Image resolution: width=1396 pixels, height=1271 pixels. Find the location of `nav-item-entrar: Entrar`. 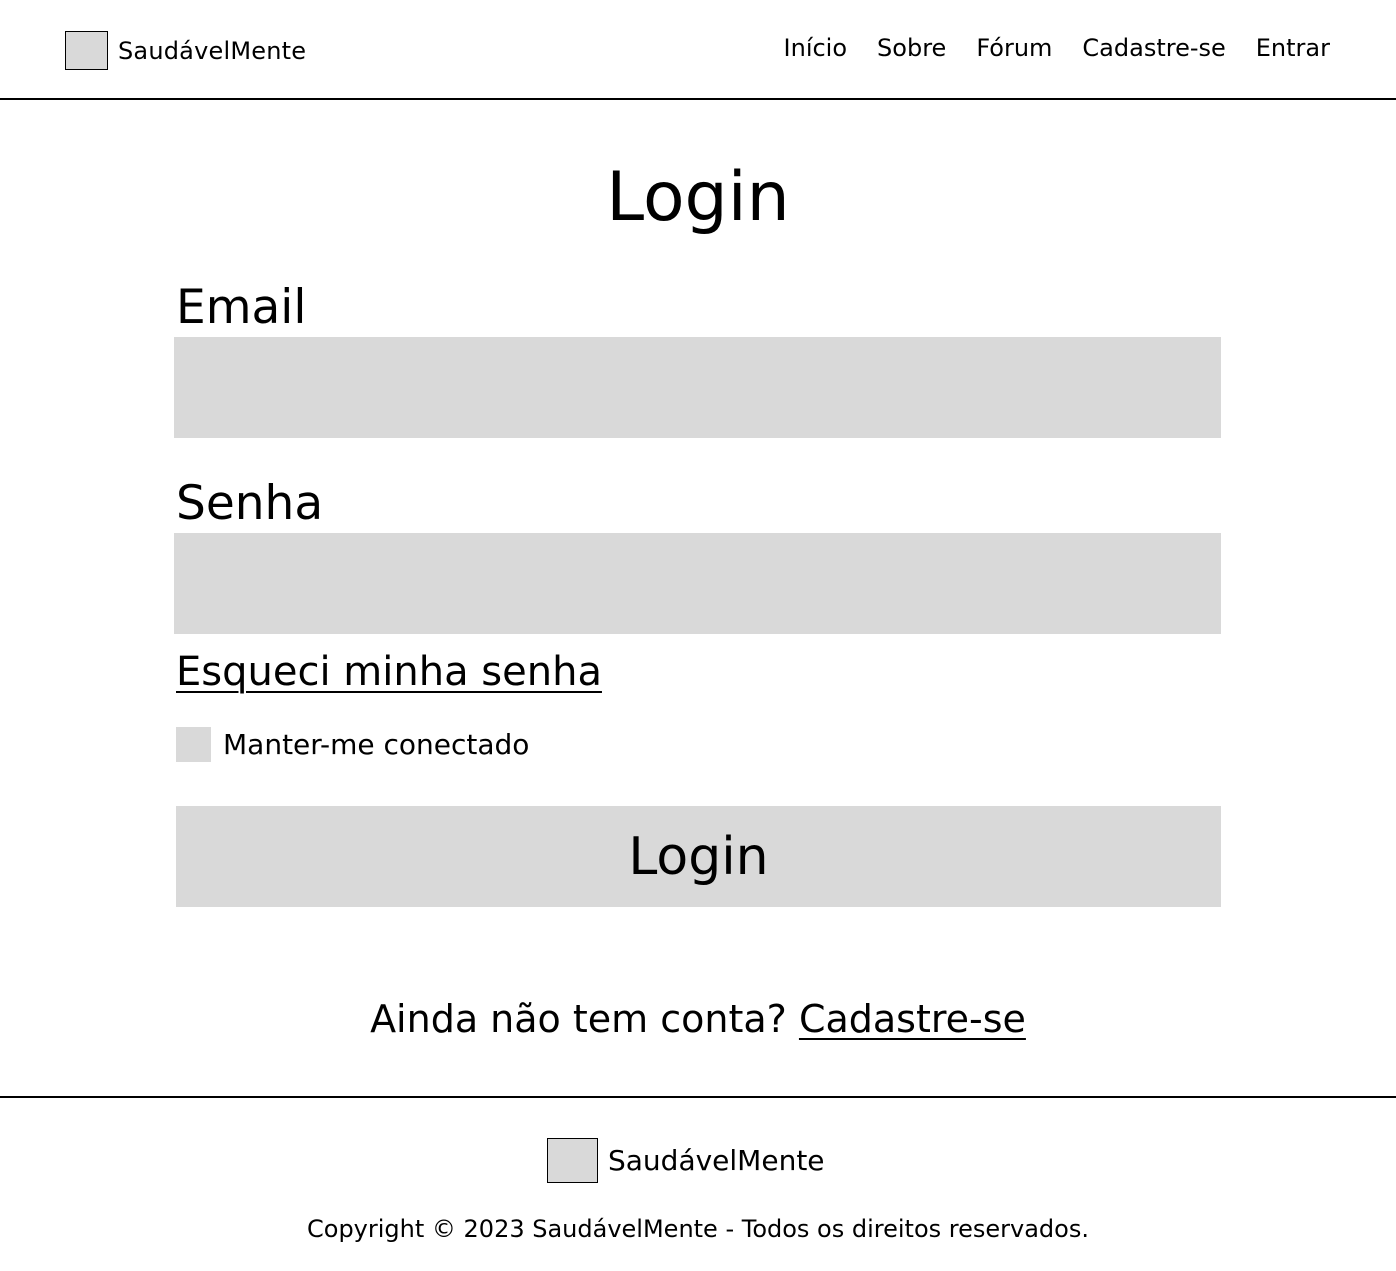

nav-item-entrar: Entrar is located at coordinates (1293, 48).